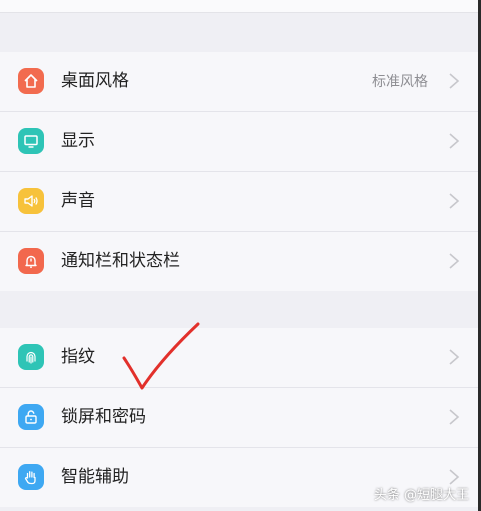 The width and height of the screenshot is (481, 511). I want to click on settings-row-notifications: 通知栏和状态栏, so click(239, 261).